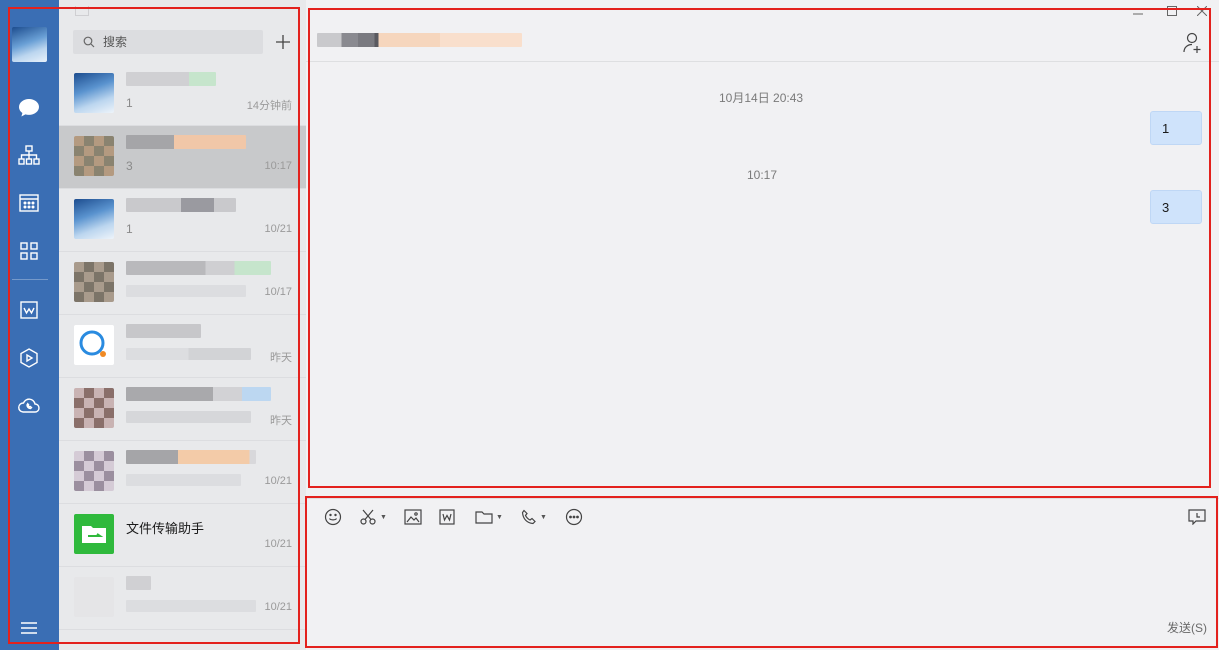 The width and height of the screenshot is (1219, 650). Describe the element at coordinates (283, 42) in the screenshot. I see `add-icon` at that location.